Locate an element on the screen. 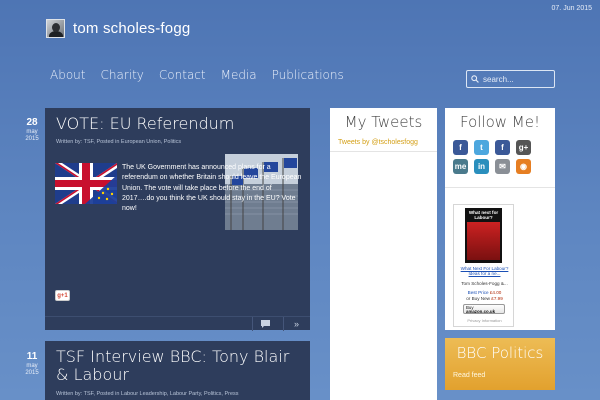 This screenshot has height=400, width=600. book-cover-image: What next for Labour? is located at coordinates (483, 235).